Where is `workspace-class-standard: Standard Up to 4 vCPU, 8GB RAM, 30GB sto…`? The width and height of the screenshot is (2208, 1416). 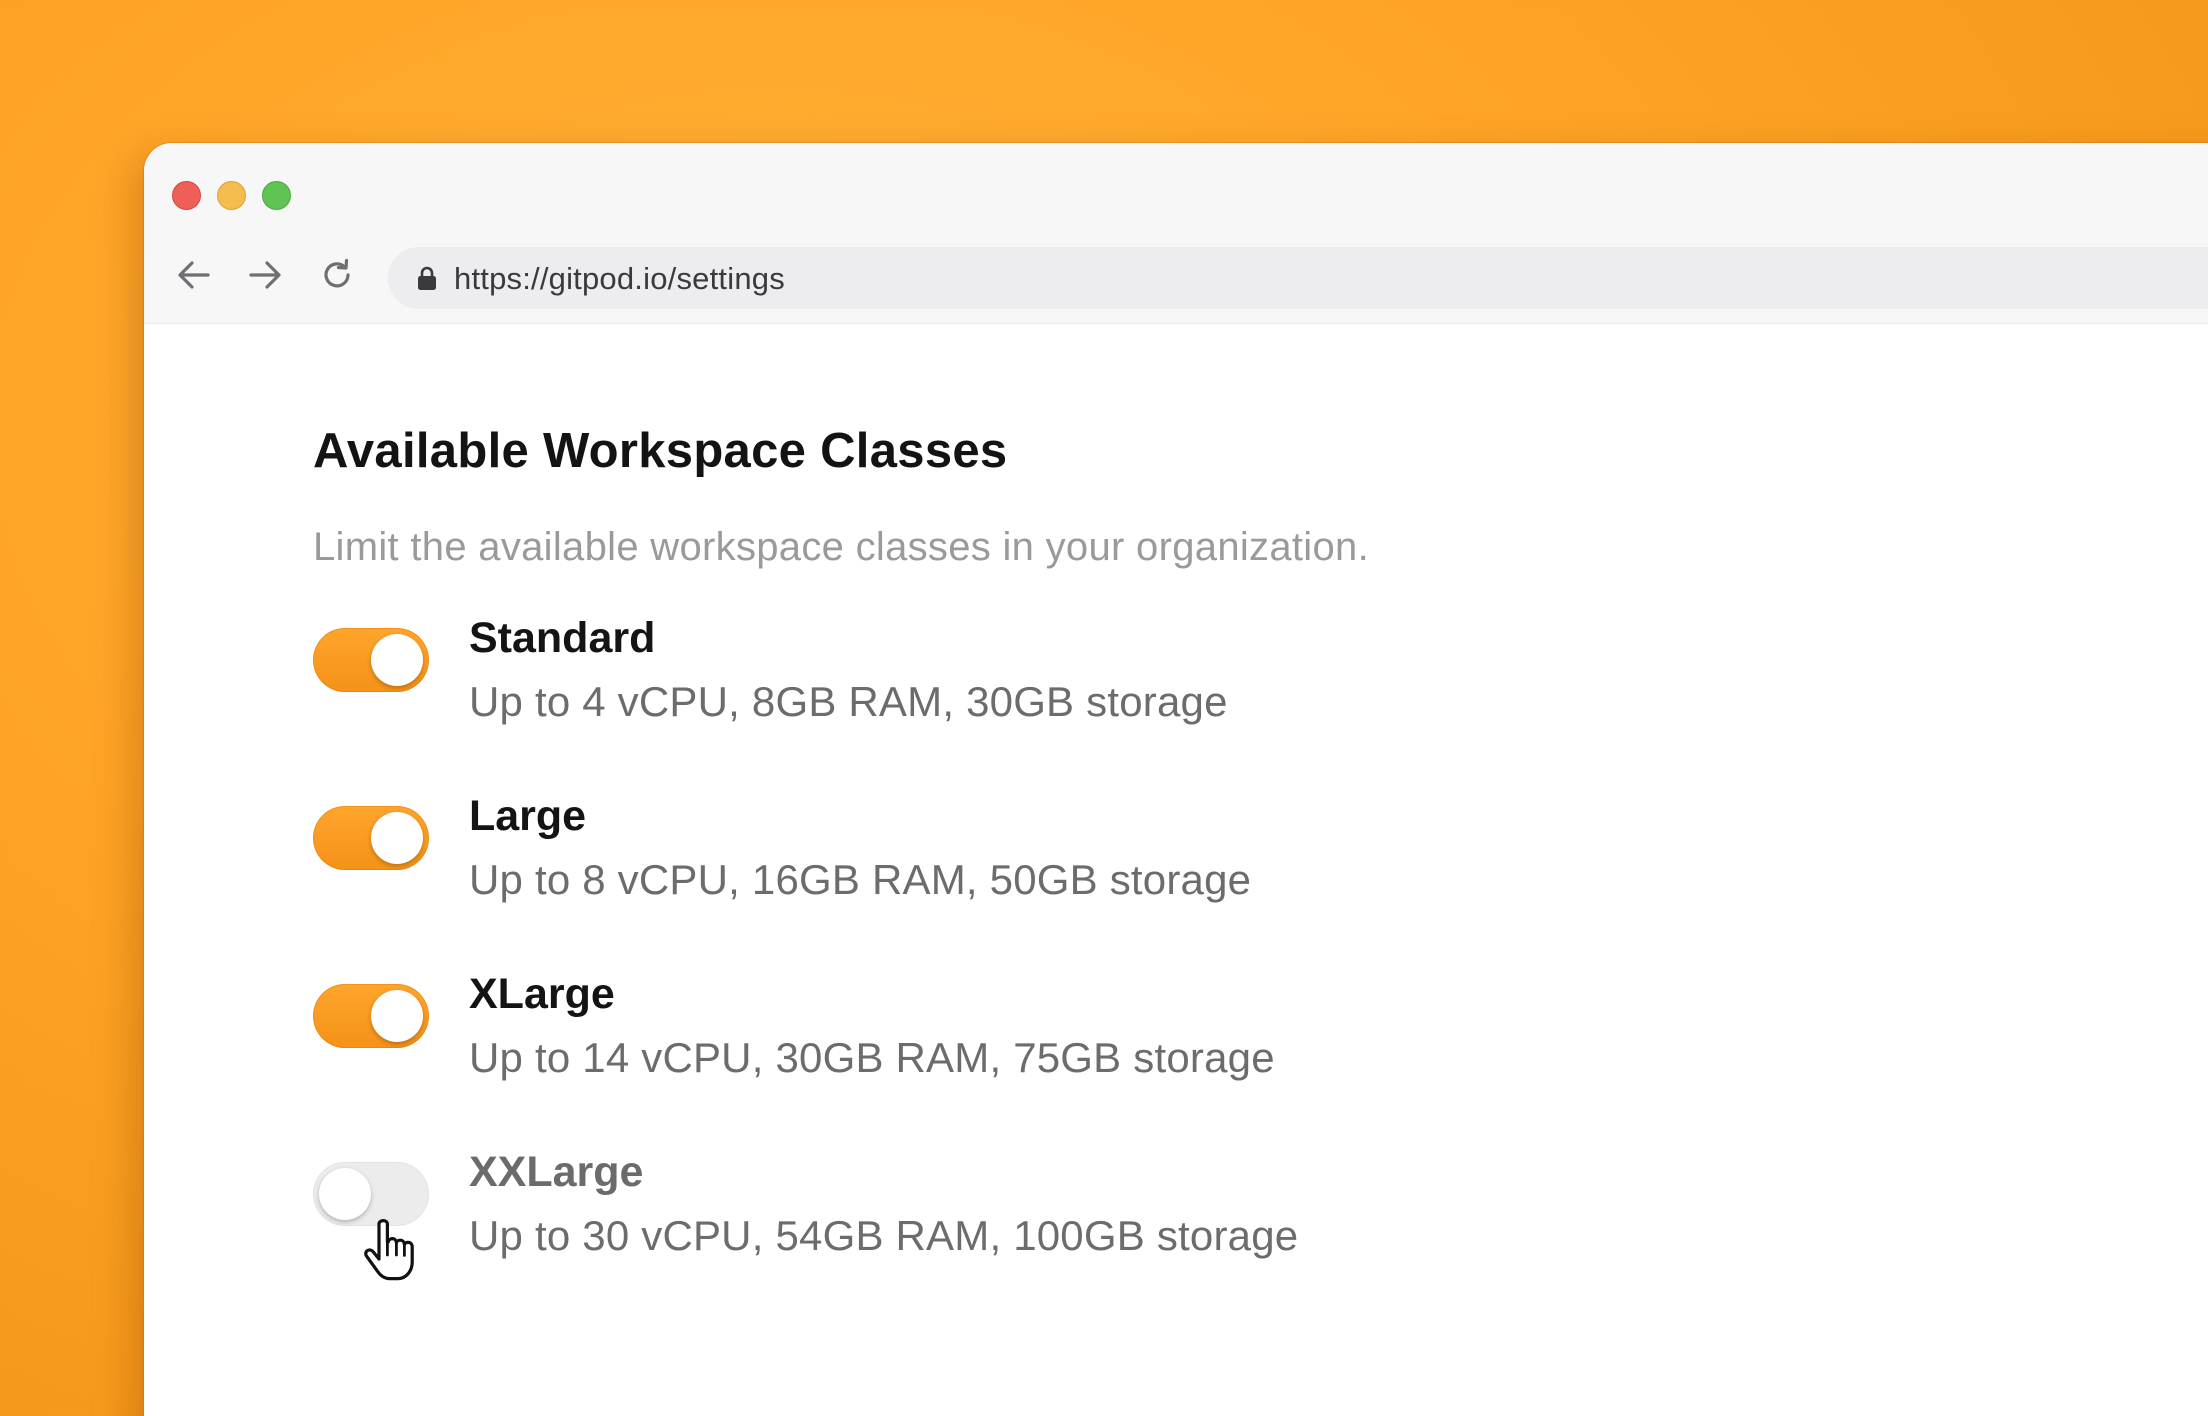
workspace-class-standard: Standard Up to 4 vCPU, 8GB RAM, 30GB sto… is located at coordinates (841, 699).